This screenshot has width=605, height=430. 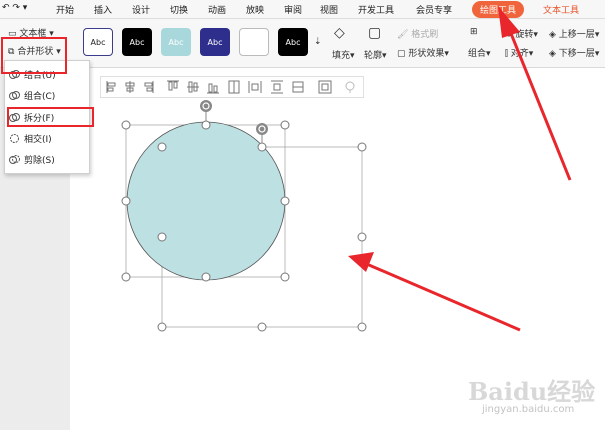 I want to click on dropdown-label-combine: 组合(C), so click(x=40, y=97).